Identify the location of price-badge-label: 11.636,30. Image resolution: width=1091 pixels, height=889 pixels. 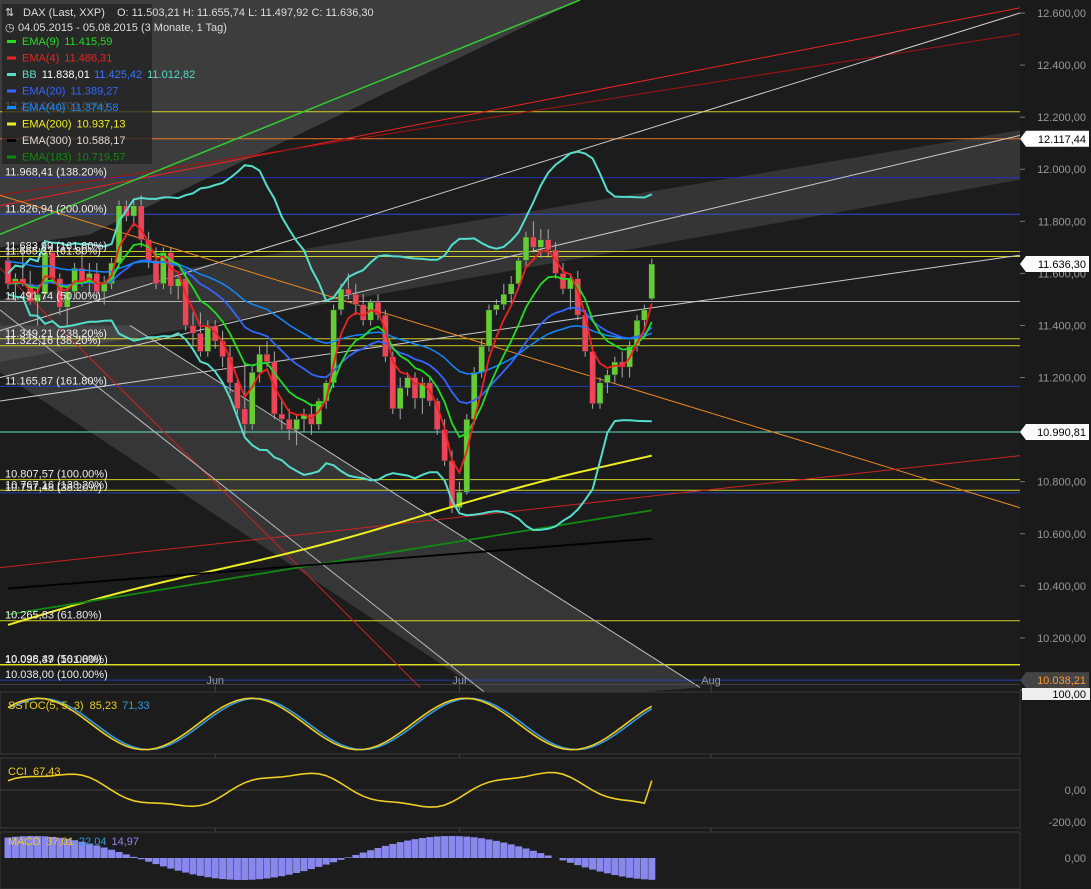
(1062, 265).